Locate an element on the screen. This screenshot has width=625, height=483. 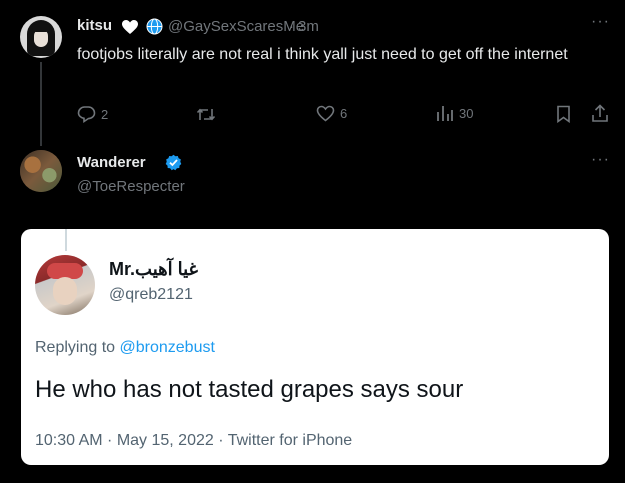
avatar-wanderer is located at coordinates (41, 171).